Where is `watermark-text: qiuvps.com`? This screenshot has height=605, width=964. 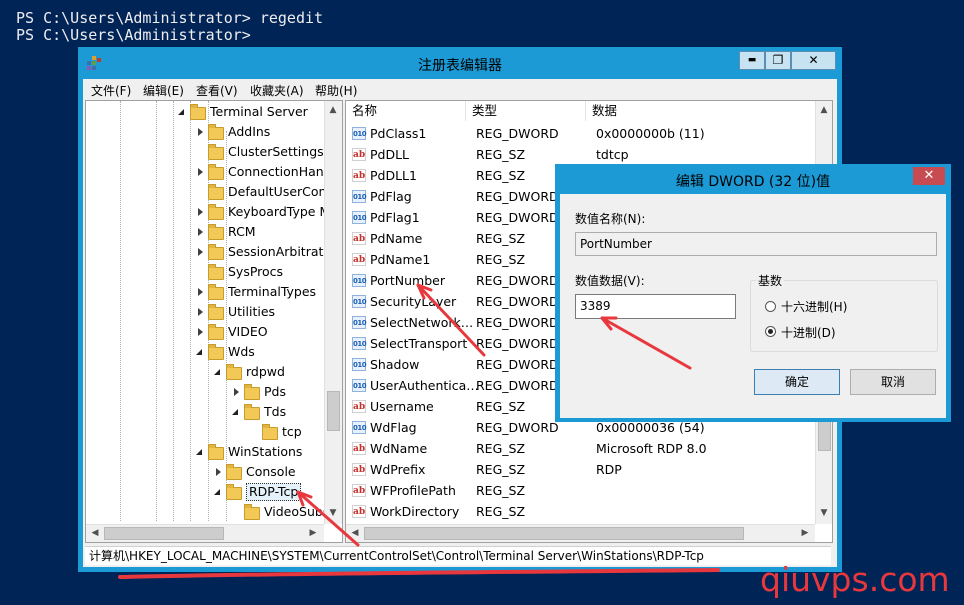 watermark-text: qiuvps.com is located at coordinates (855, 579).